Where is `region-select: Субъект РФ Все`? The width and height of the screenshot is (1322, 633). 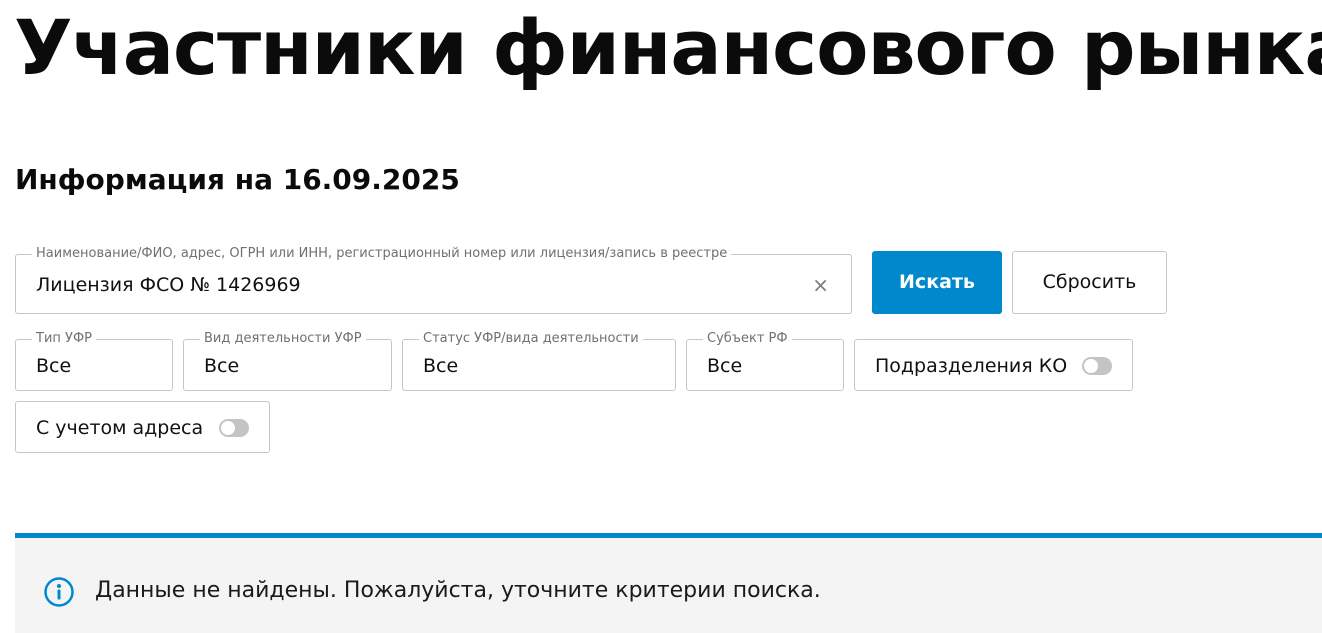
region-select: Субъект РФ Все is located at coordinates (765, 361).